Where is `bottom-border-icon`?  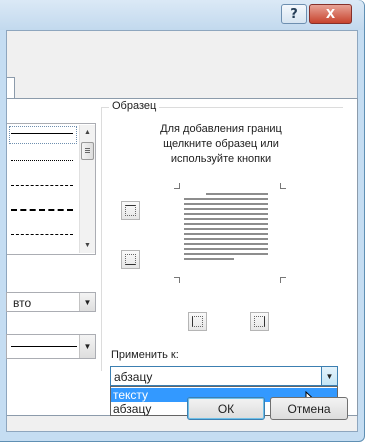 bottom-border-icon is located at coordinates (130, 259).